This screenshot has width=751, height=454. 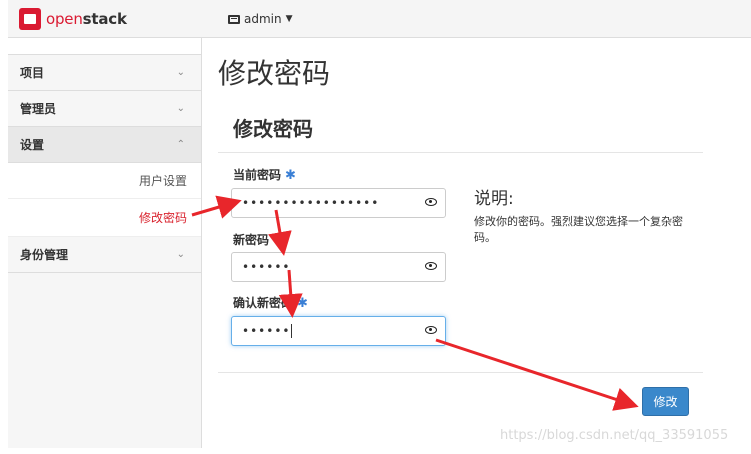 What do you see at coordinates (264, 175) in the screenshot?
I see `current-password-label: 当前密码 ✱` at bounding box center [264, 175].